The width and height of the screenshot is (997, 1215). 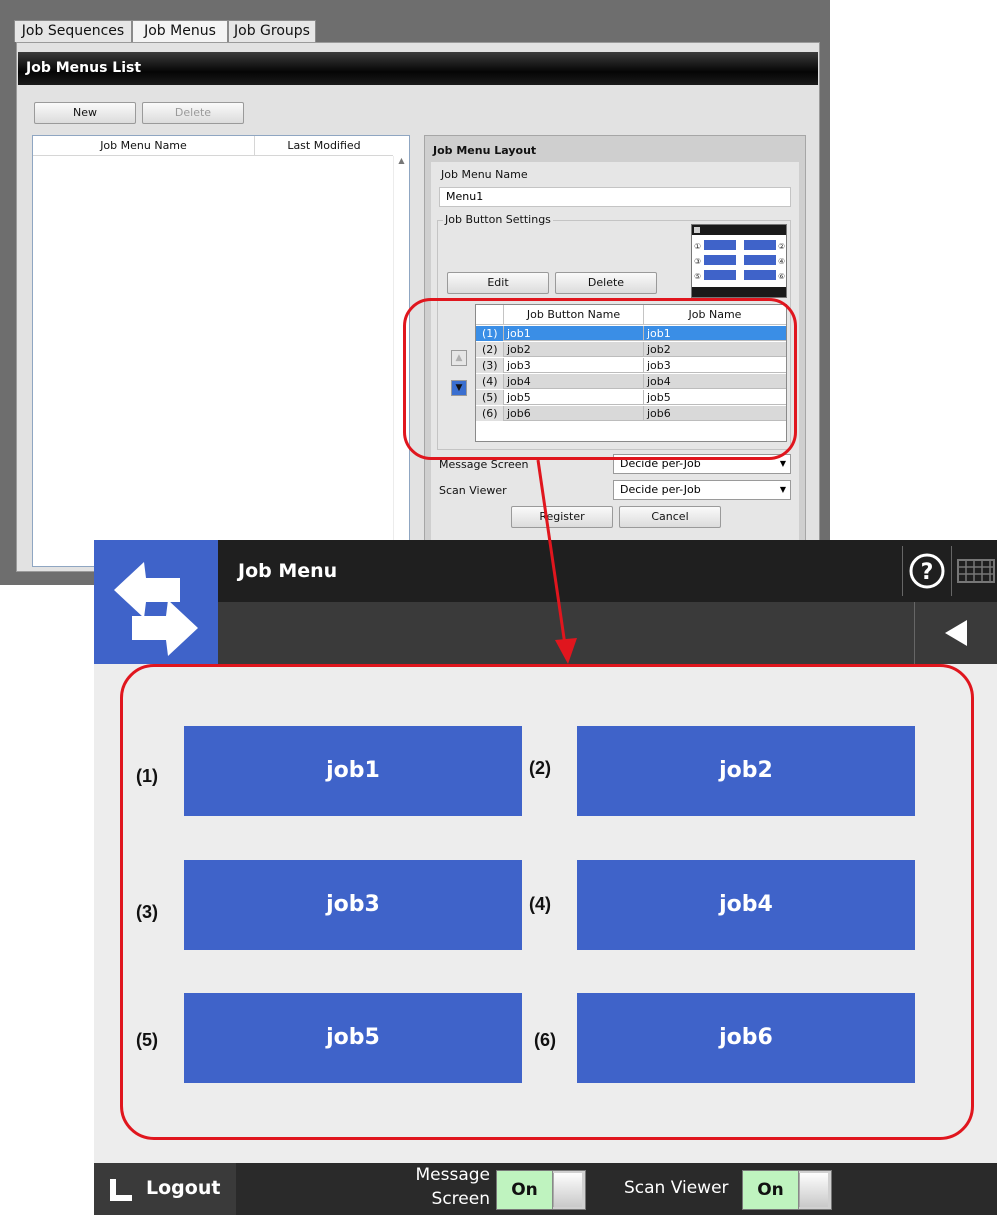 I want to click on register-button: Register, so click(x=562, y=517).